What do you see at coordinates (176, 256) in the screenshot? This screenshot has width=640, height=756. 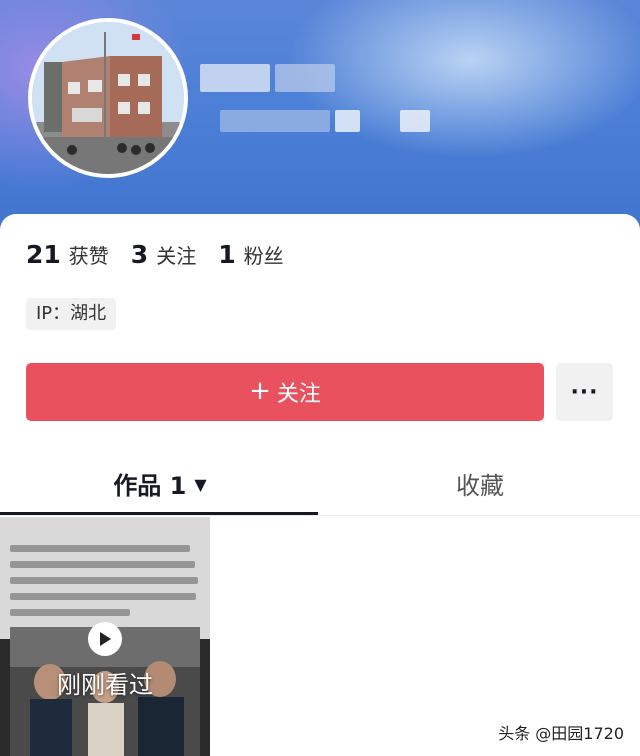 I see `stat-following-label: 关注` at bounding box center [176, 256].